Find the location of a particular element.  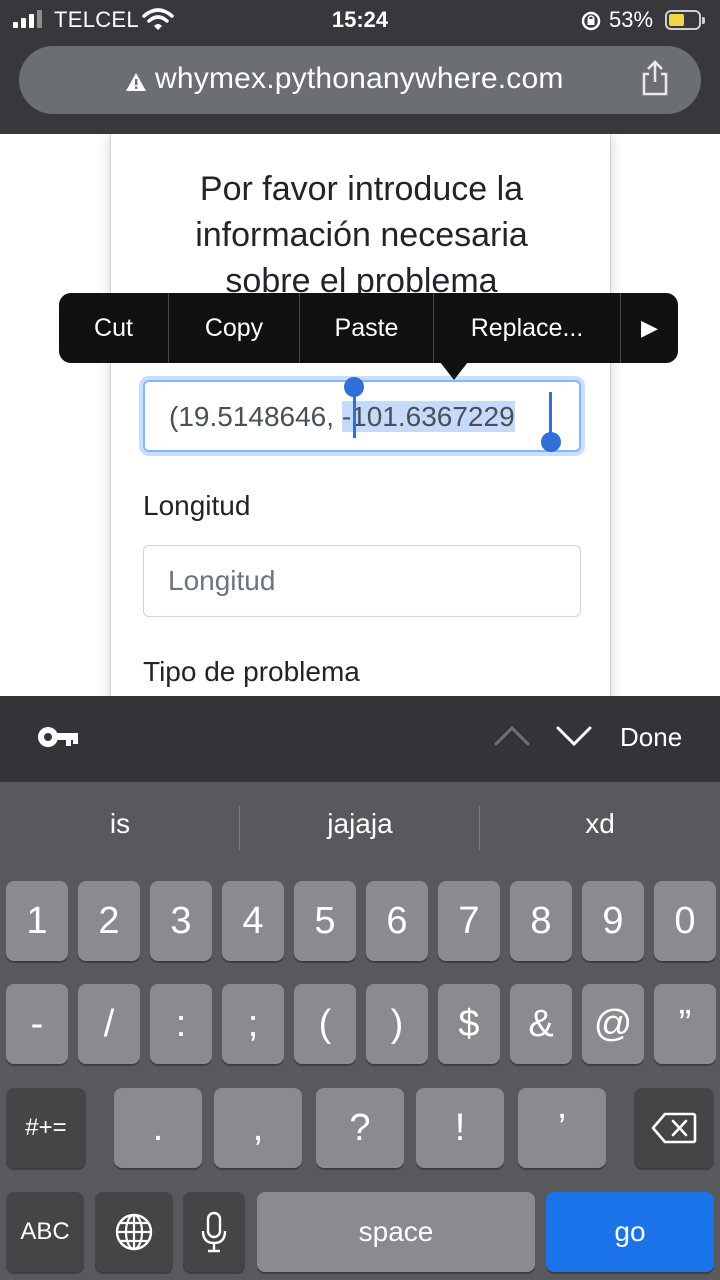

key-semicolon: ; is located at coordinates (253, 1024).